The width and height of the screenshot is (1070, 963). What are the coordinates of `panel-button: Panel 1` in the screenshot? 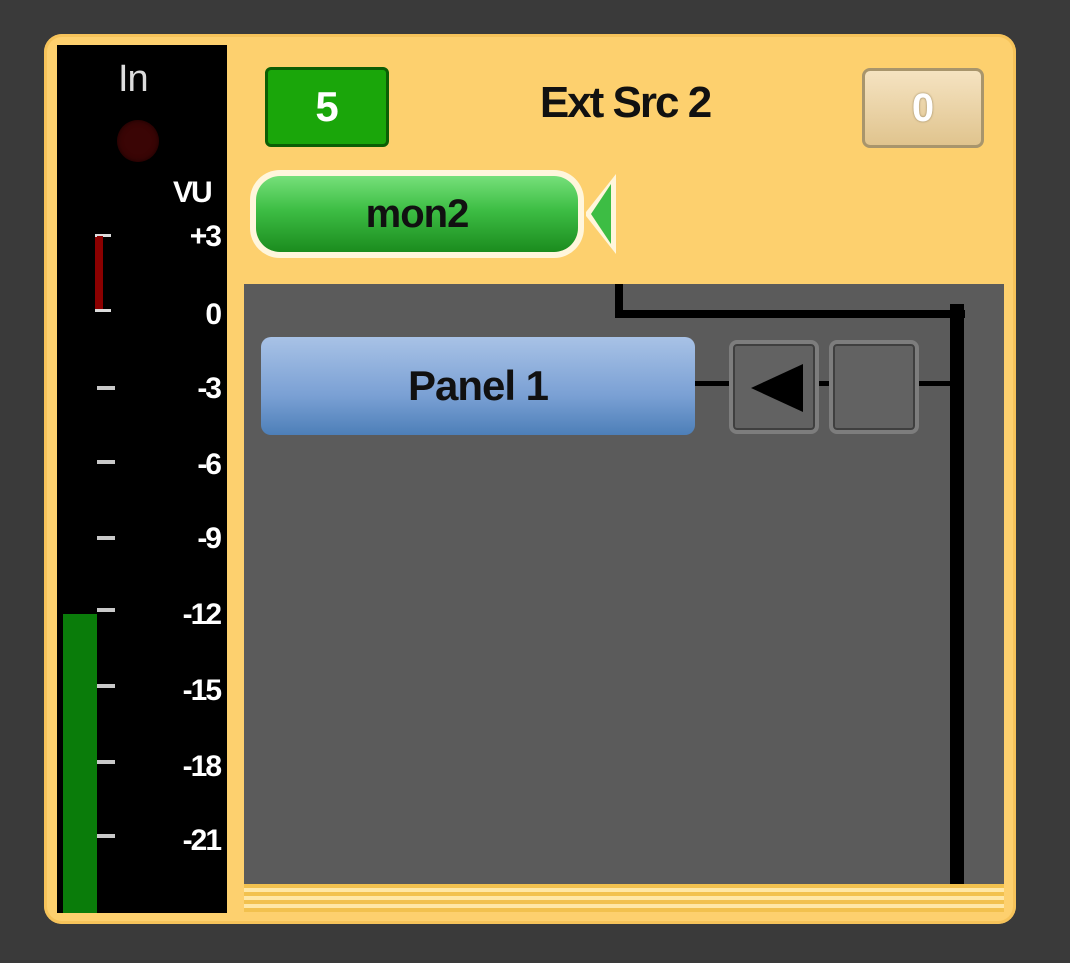 It's located at (478, 386).